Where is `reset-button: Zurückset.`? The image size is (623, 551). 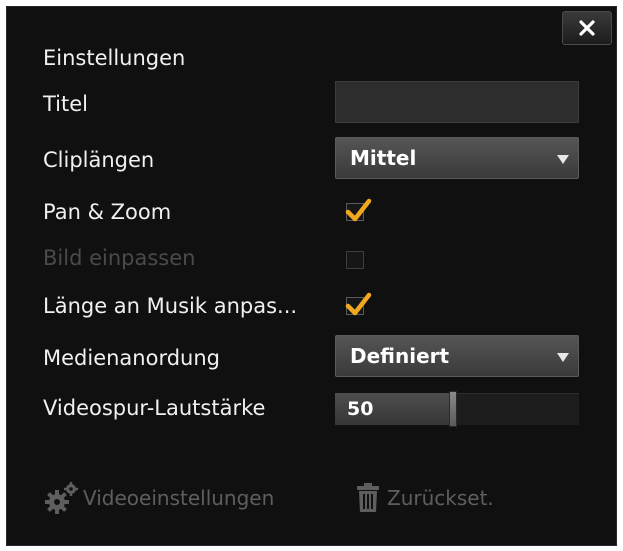 reset-button: Zurückset. is located at coordinates (424, 498).